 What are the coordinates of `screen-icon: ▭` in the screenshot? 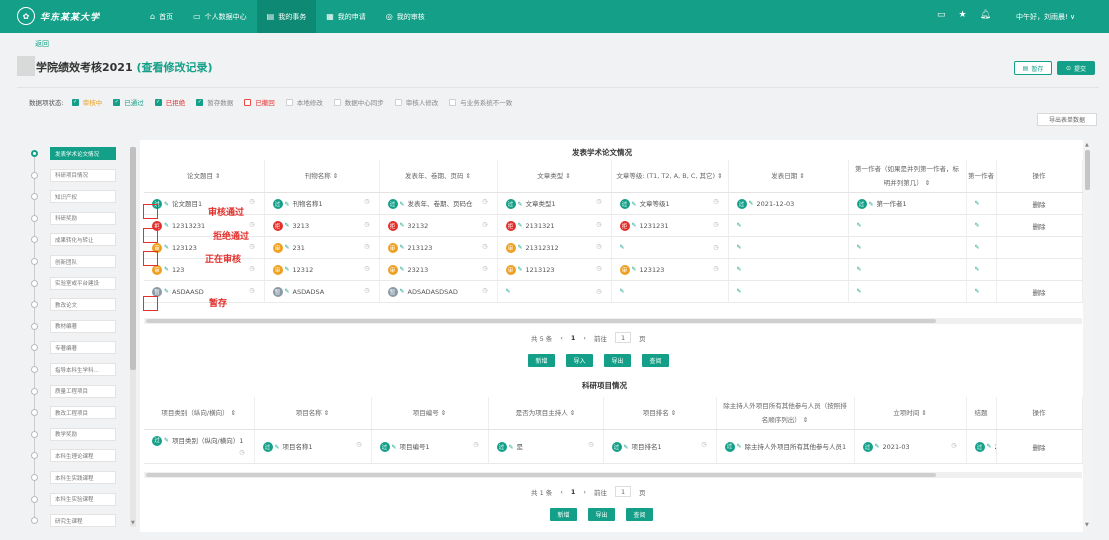 It's located at (941, 15).